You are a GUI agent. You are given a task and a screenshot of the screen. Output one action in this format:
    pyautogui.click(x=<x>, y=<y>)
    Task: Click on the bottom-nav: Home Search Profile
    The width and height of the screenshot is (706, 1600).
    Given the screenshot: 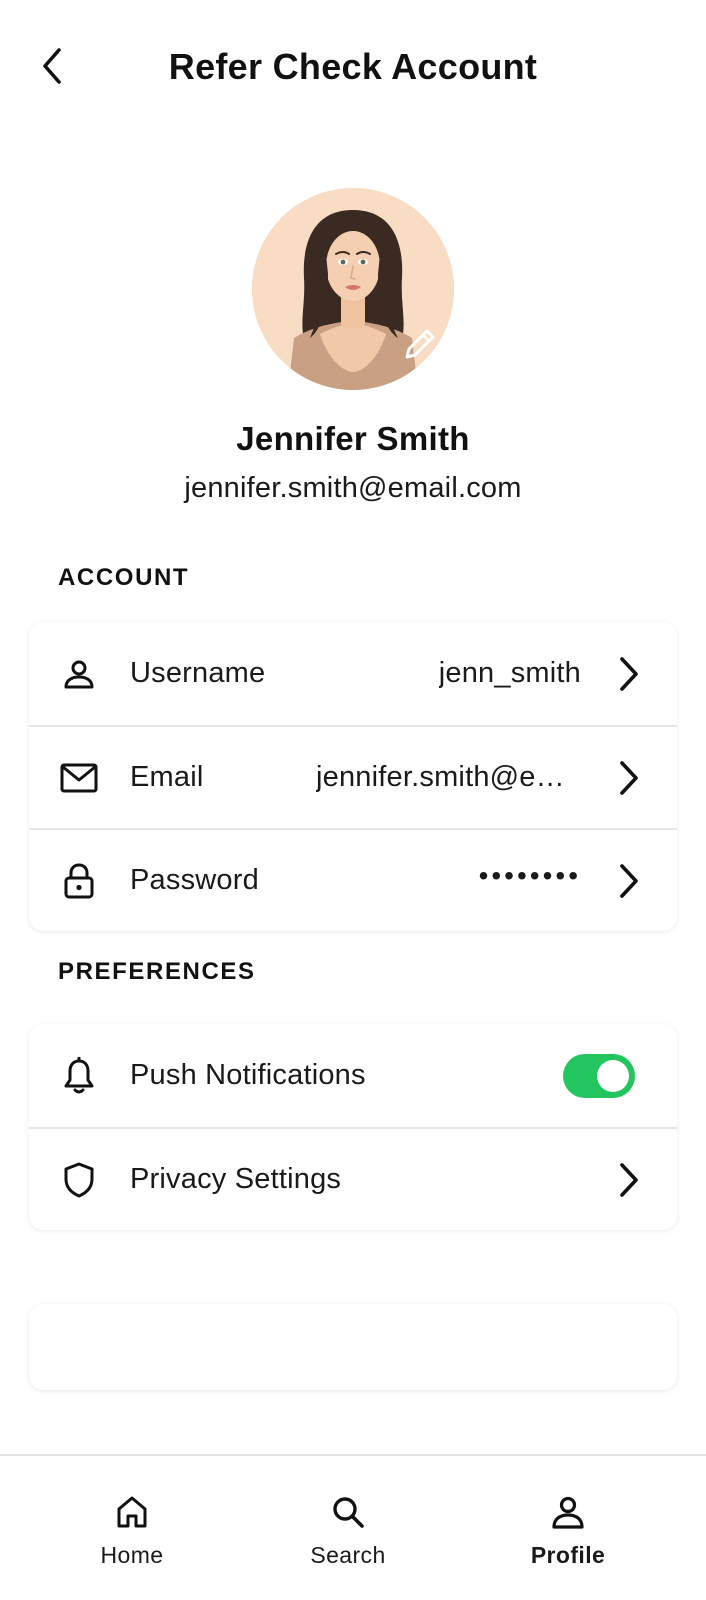 What is the action you would take?
    pyautogui.click(x=353, y=1527)
    